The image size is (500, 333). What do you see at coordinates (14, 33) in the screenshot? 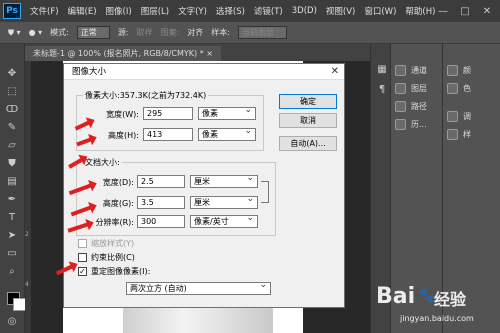
I see `clone-stamp-icon: ⛊ ▾` at bounding box center [14, 33].